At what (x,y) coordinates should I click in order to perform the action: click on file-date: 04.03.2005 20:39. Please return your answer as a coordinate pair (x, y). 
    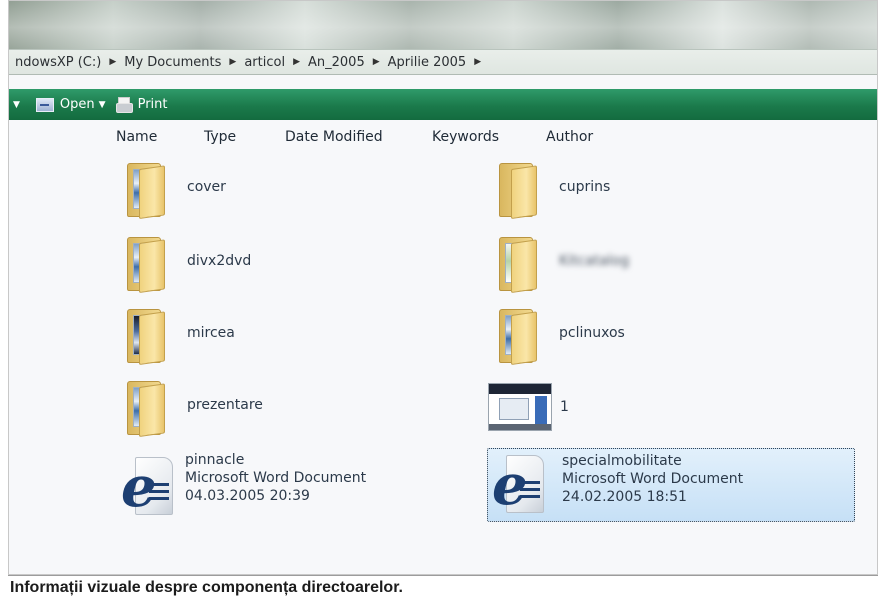
    Looking at the image, I should click on (247, 496).